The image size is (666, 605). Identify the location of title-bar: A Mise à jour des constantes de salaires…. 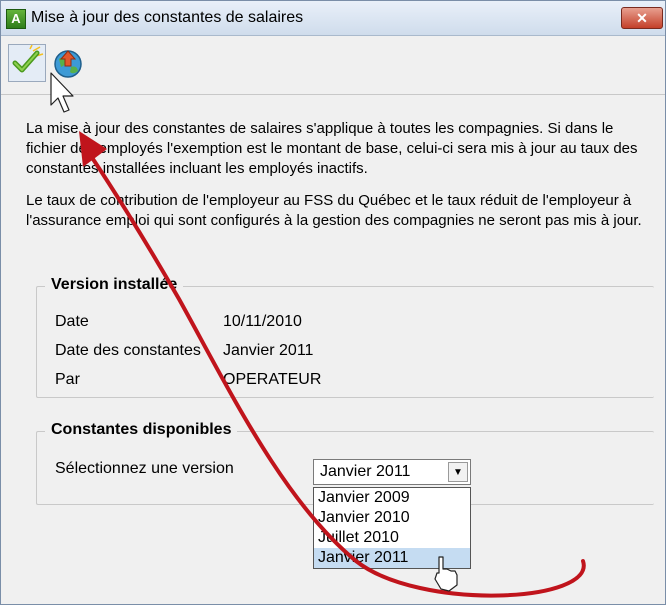
(333, 18).